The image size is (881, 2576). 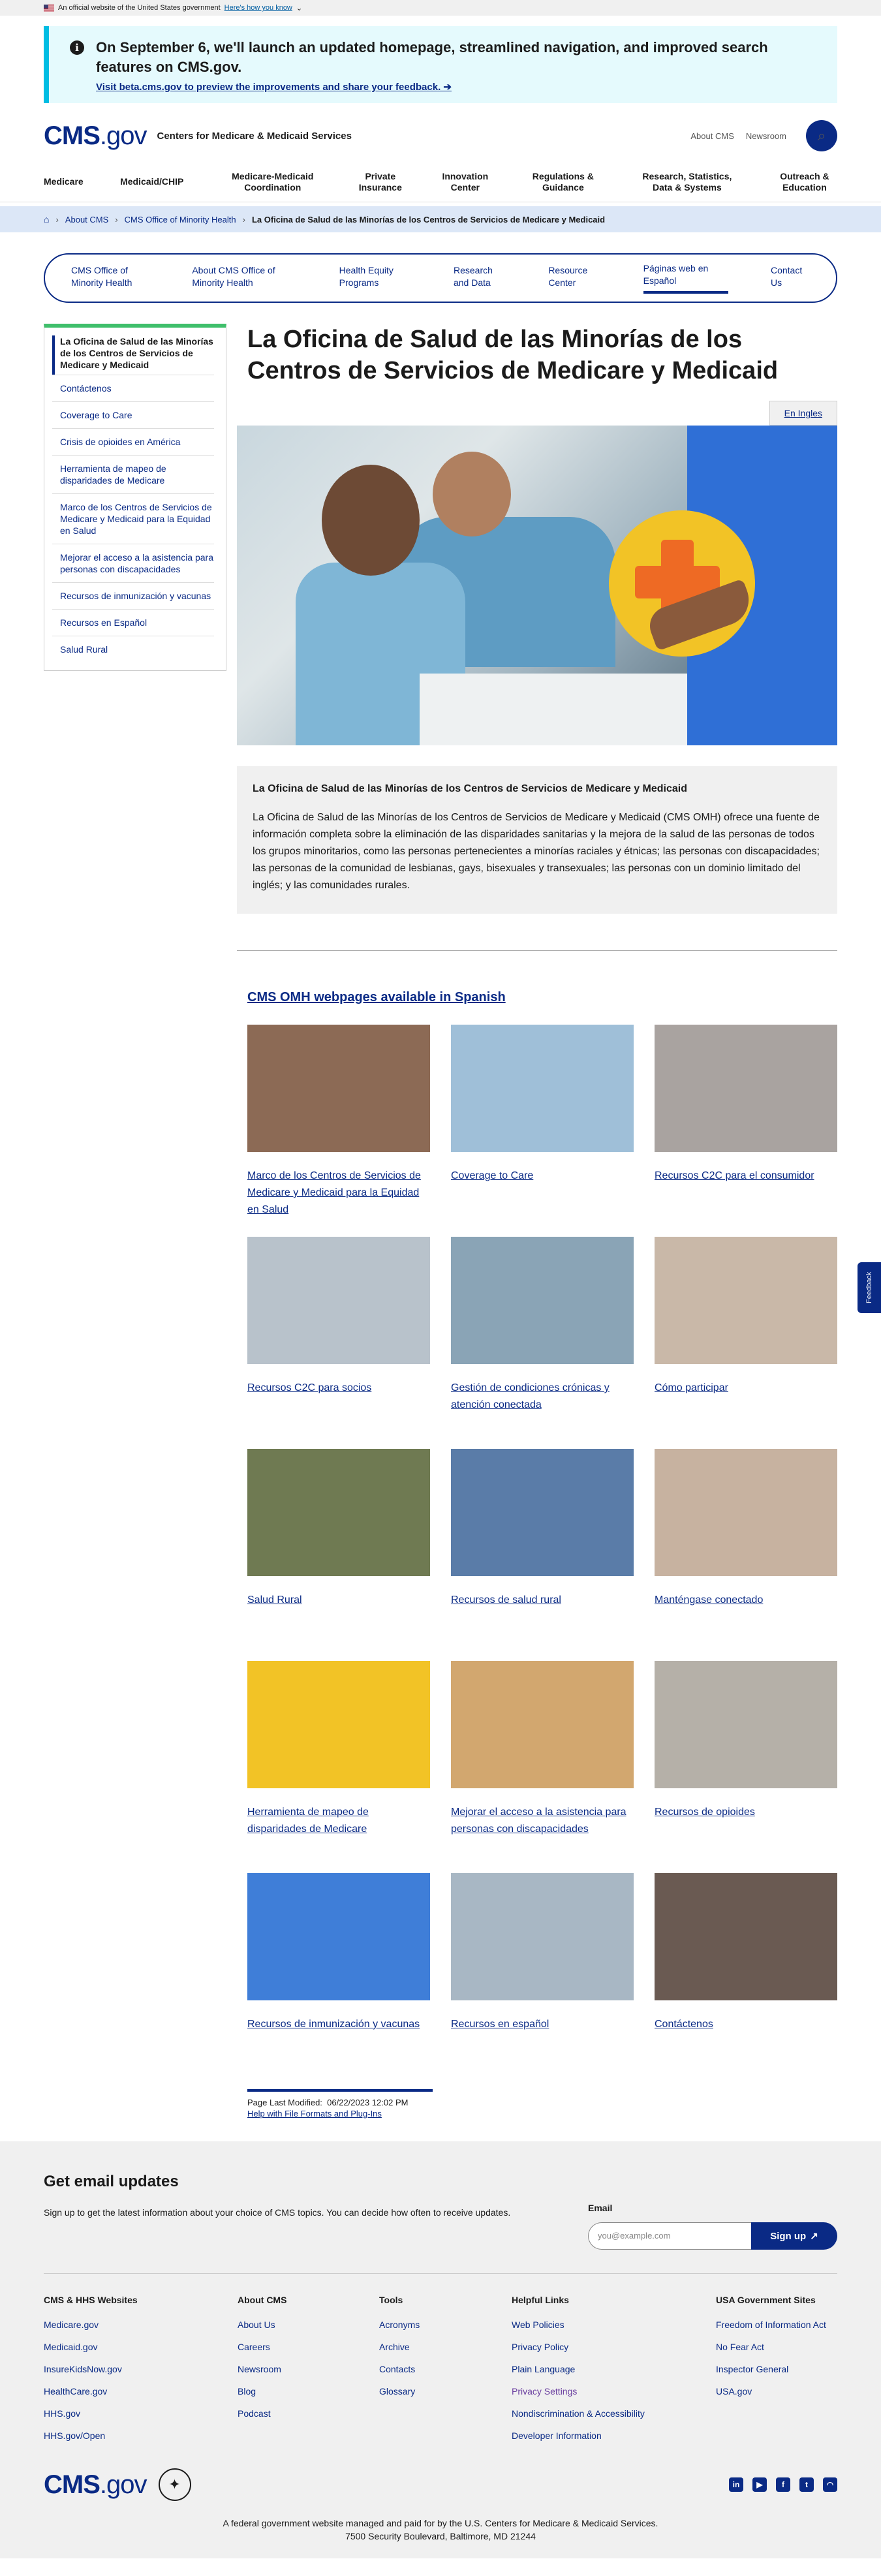 What do you see at coordinates (669, 2236) in the screenshot?
I see `email-input: you@example.com` at bounding box center [669, 2236].